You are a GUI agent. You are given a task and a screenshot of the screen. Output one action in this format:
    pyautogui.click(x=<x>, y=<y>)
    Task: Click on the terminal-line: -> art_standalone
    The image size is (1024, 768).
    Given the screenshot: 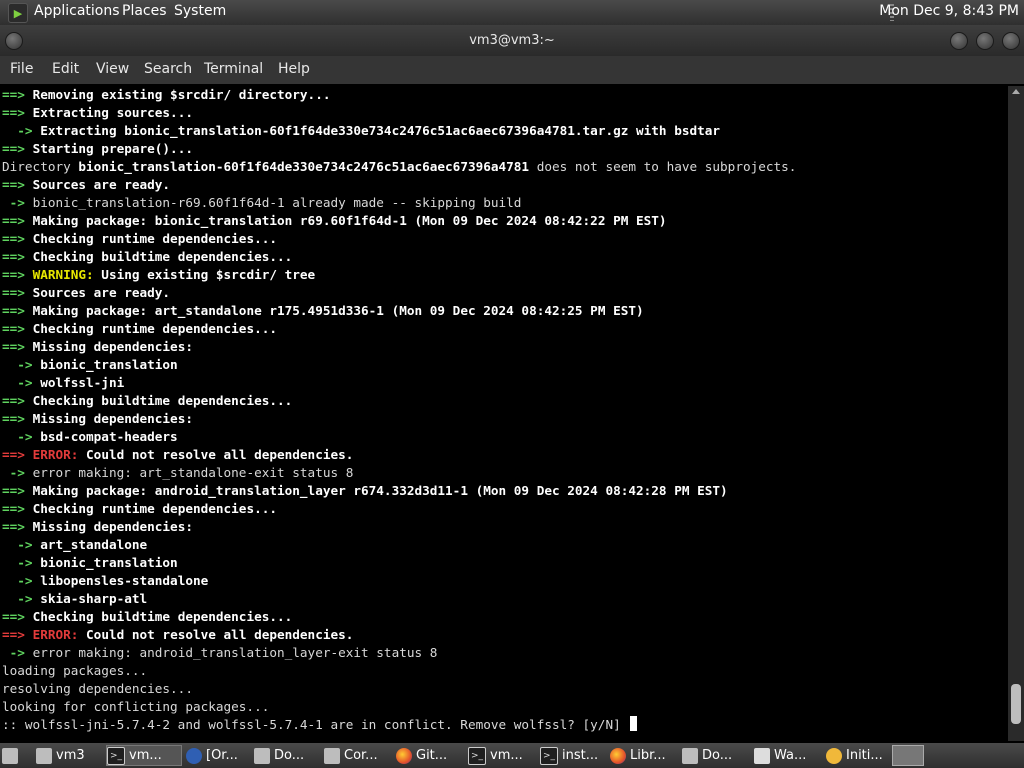 What is the action you would take?
    pyautogui.click(x=74, y=545)
    